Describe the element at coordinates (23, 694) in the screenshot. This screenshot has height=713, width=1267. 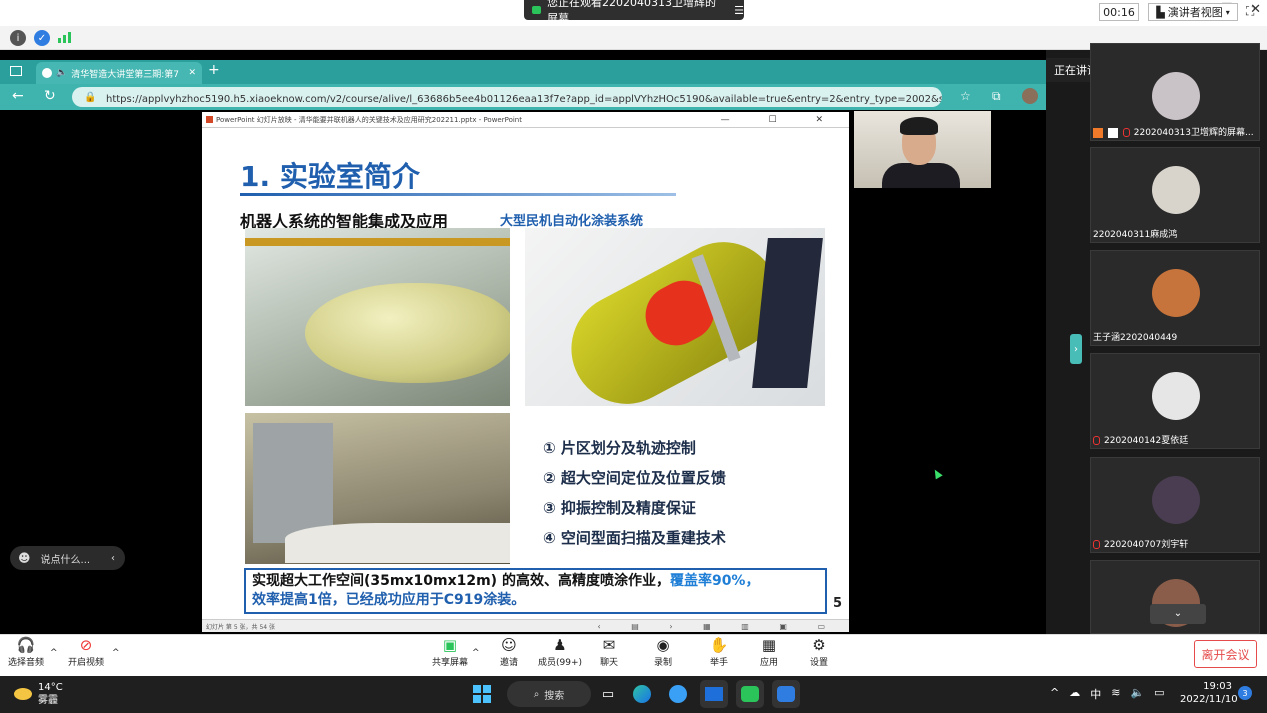
I see `weather-icon` at that location.